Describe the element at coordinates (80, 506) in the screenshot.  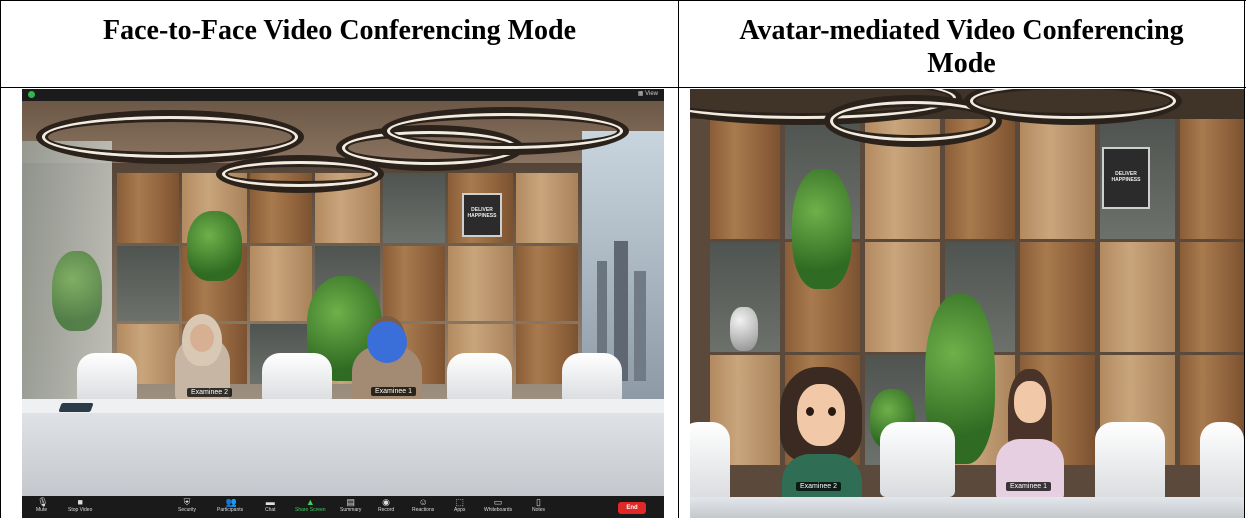
I see `stop-video-button: ■ Stop Video` at that location.